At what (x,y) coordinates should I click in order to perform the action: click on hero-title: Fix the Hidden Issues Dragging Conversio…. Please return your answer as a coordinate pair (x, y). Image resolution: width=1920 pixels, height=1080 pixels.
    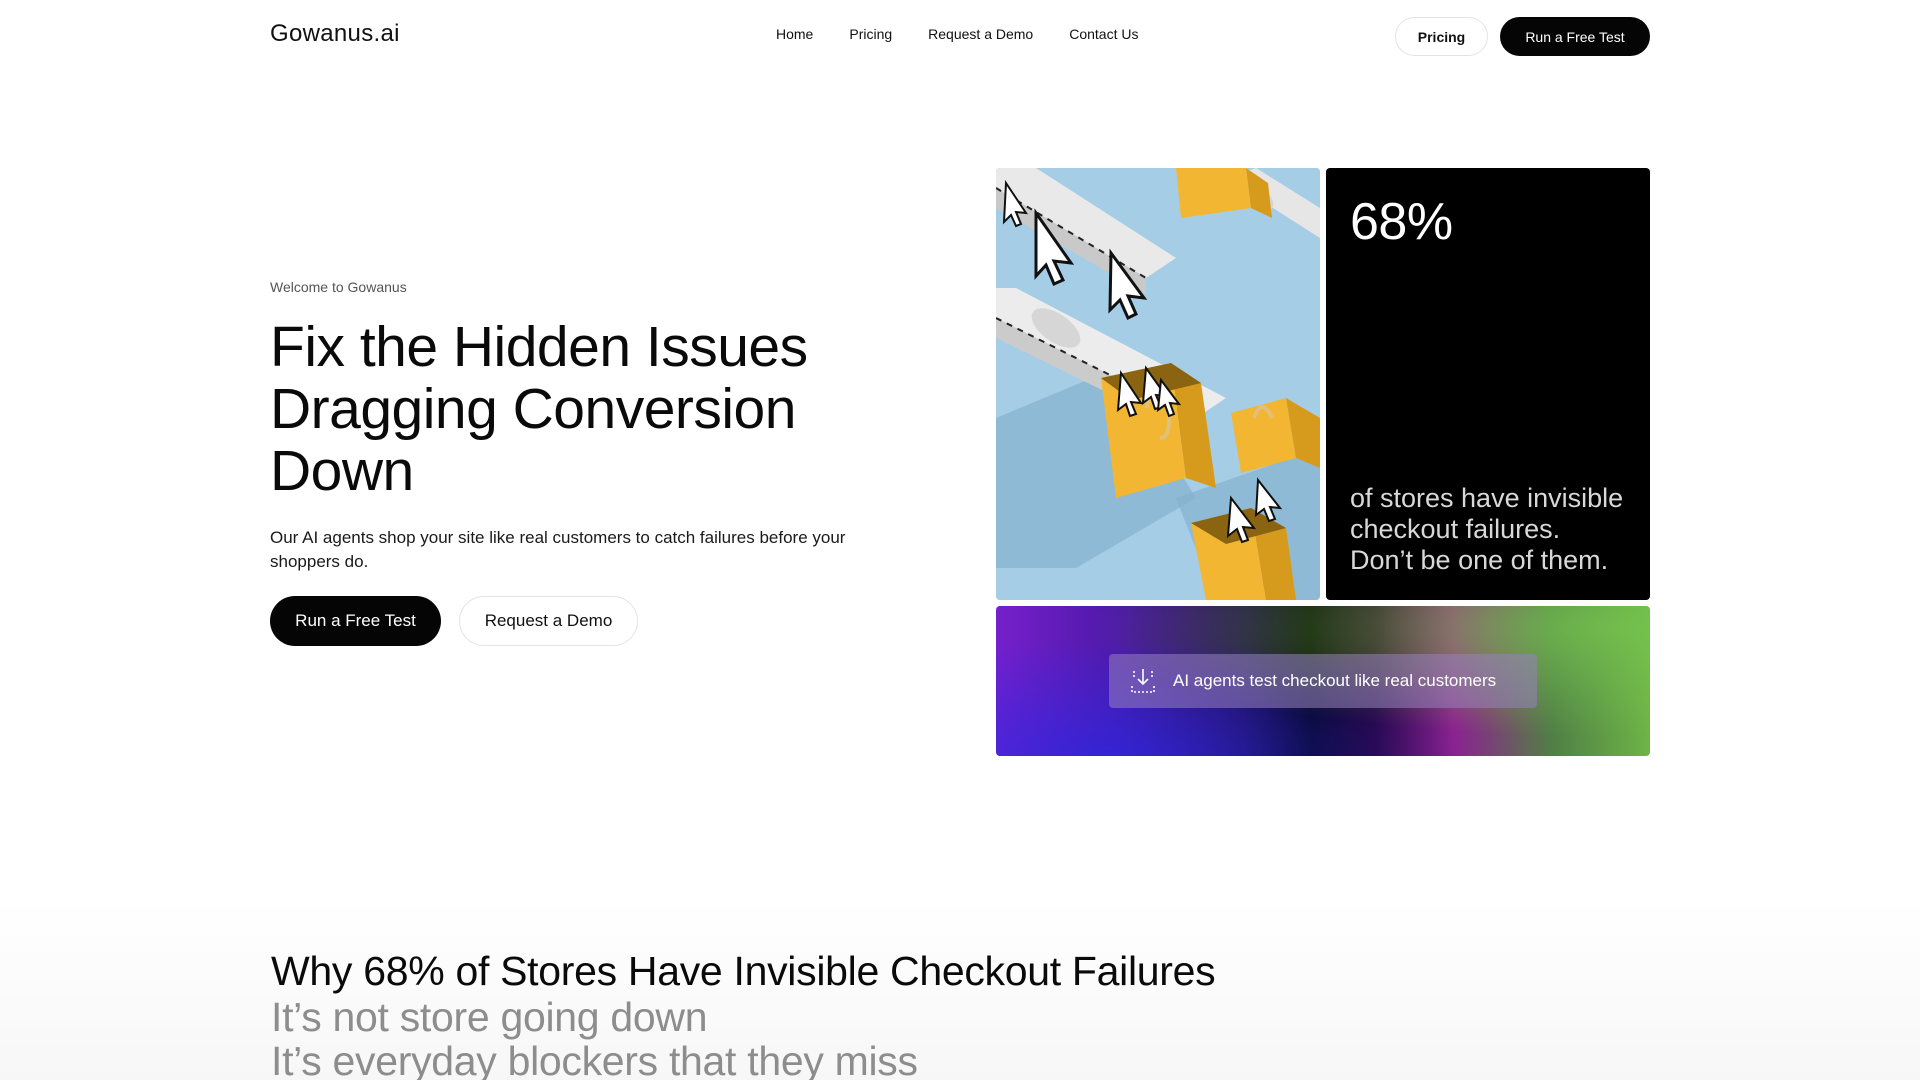
    Looking at the image, I should click on (539, 409).